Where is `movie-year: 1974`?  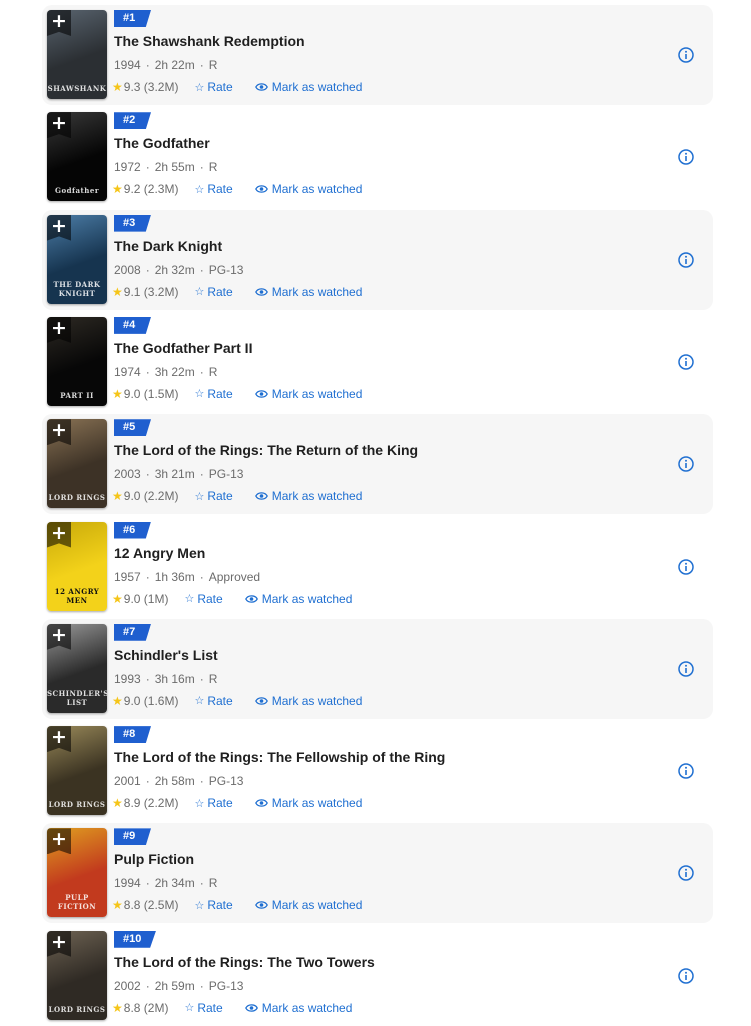 movie-year: 1974 is located at coordinates (127, 371).